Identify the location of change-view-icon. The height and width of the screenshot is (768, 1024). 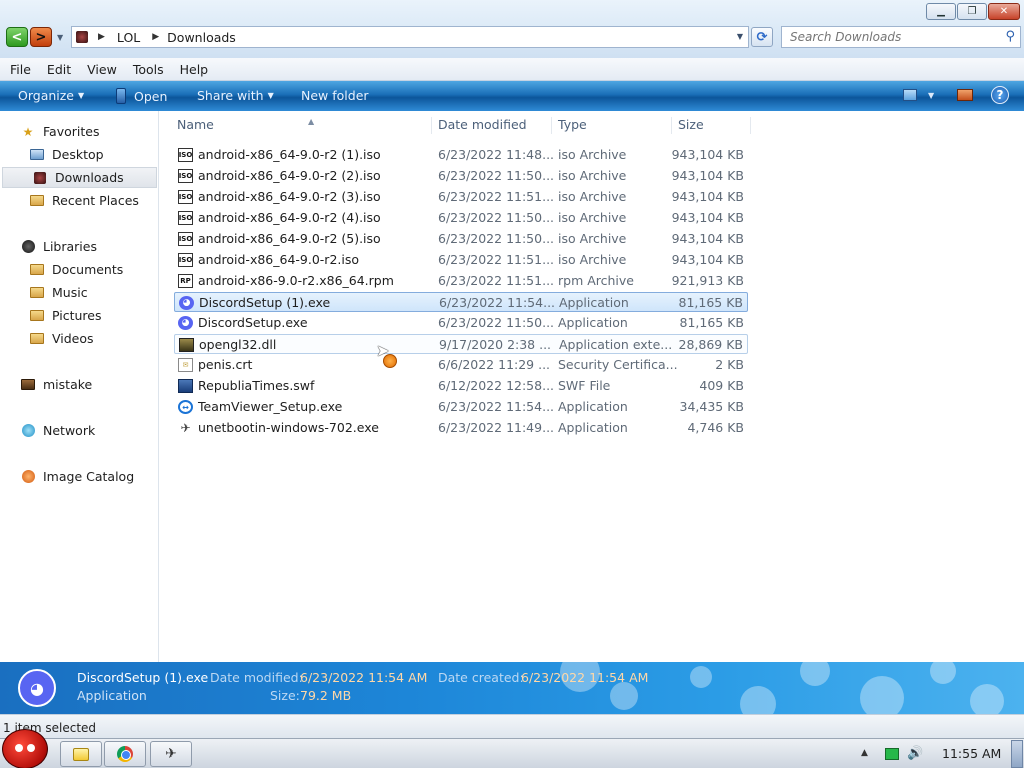
(910, 95).